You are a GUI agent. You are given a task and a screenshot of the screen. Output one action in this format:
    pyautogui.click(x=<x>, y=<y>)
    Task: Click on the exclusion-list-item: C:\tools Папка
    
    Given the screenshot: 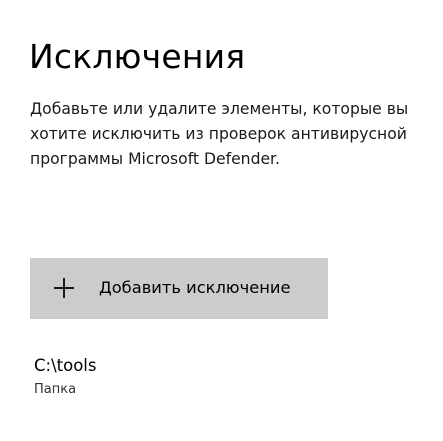 What is the action you would take?
    pyautogui.click(x=224, y=378)
    